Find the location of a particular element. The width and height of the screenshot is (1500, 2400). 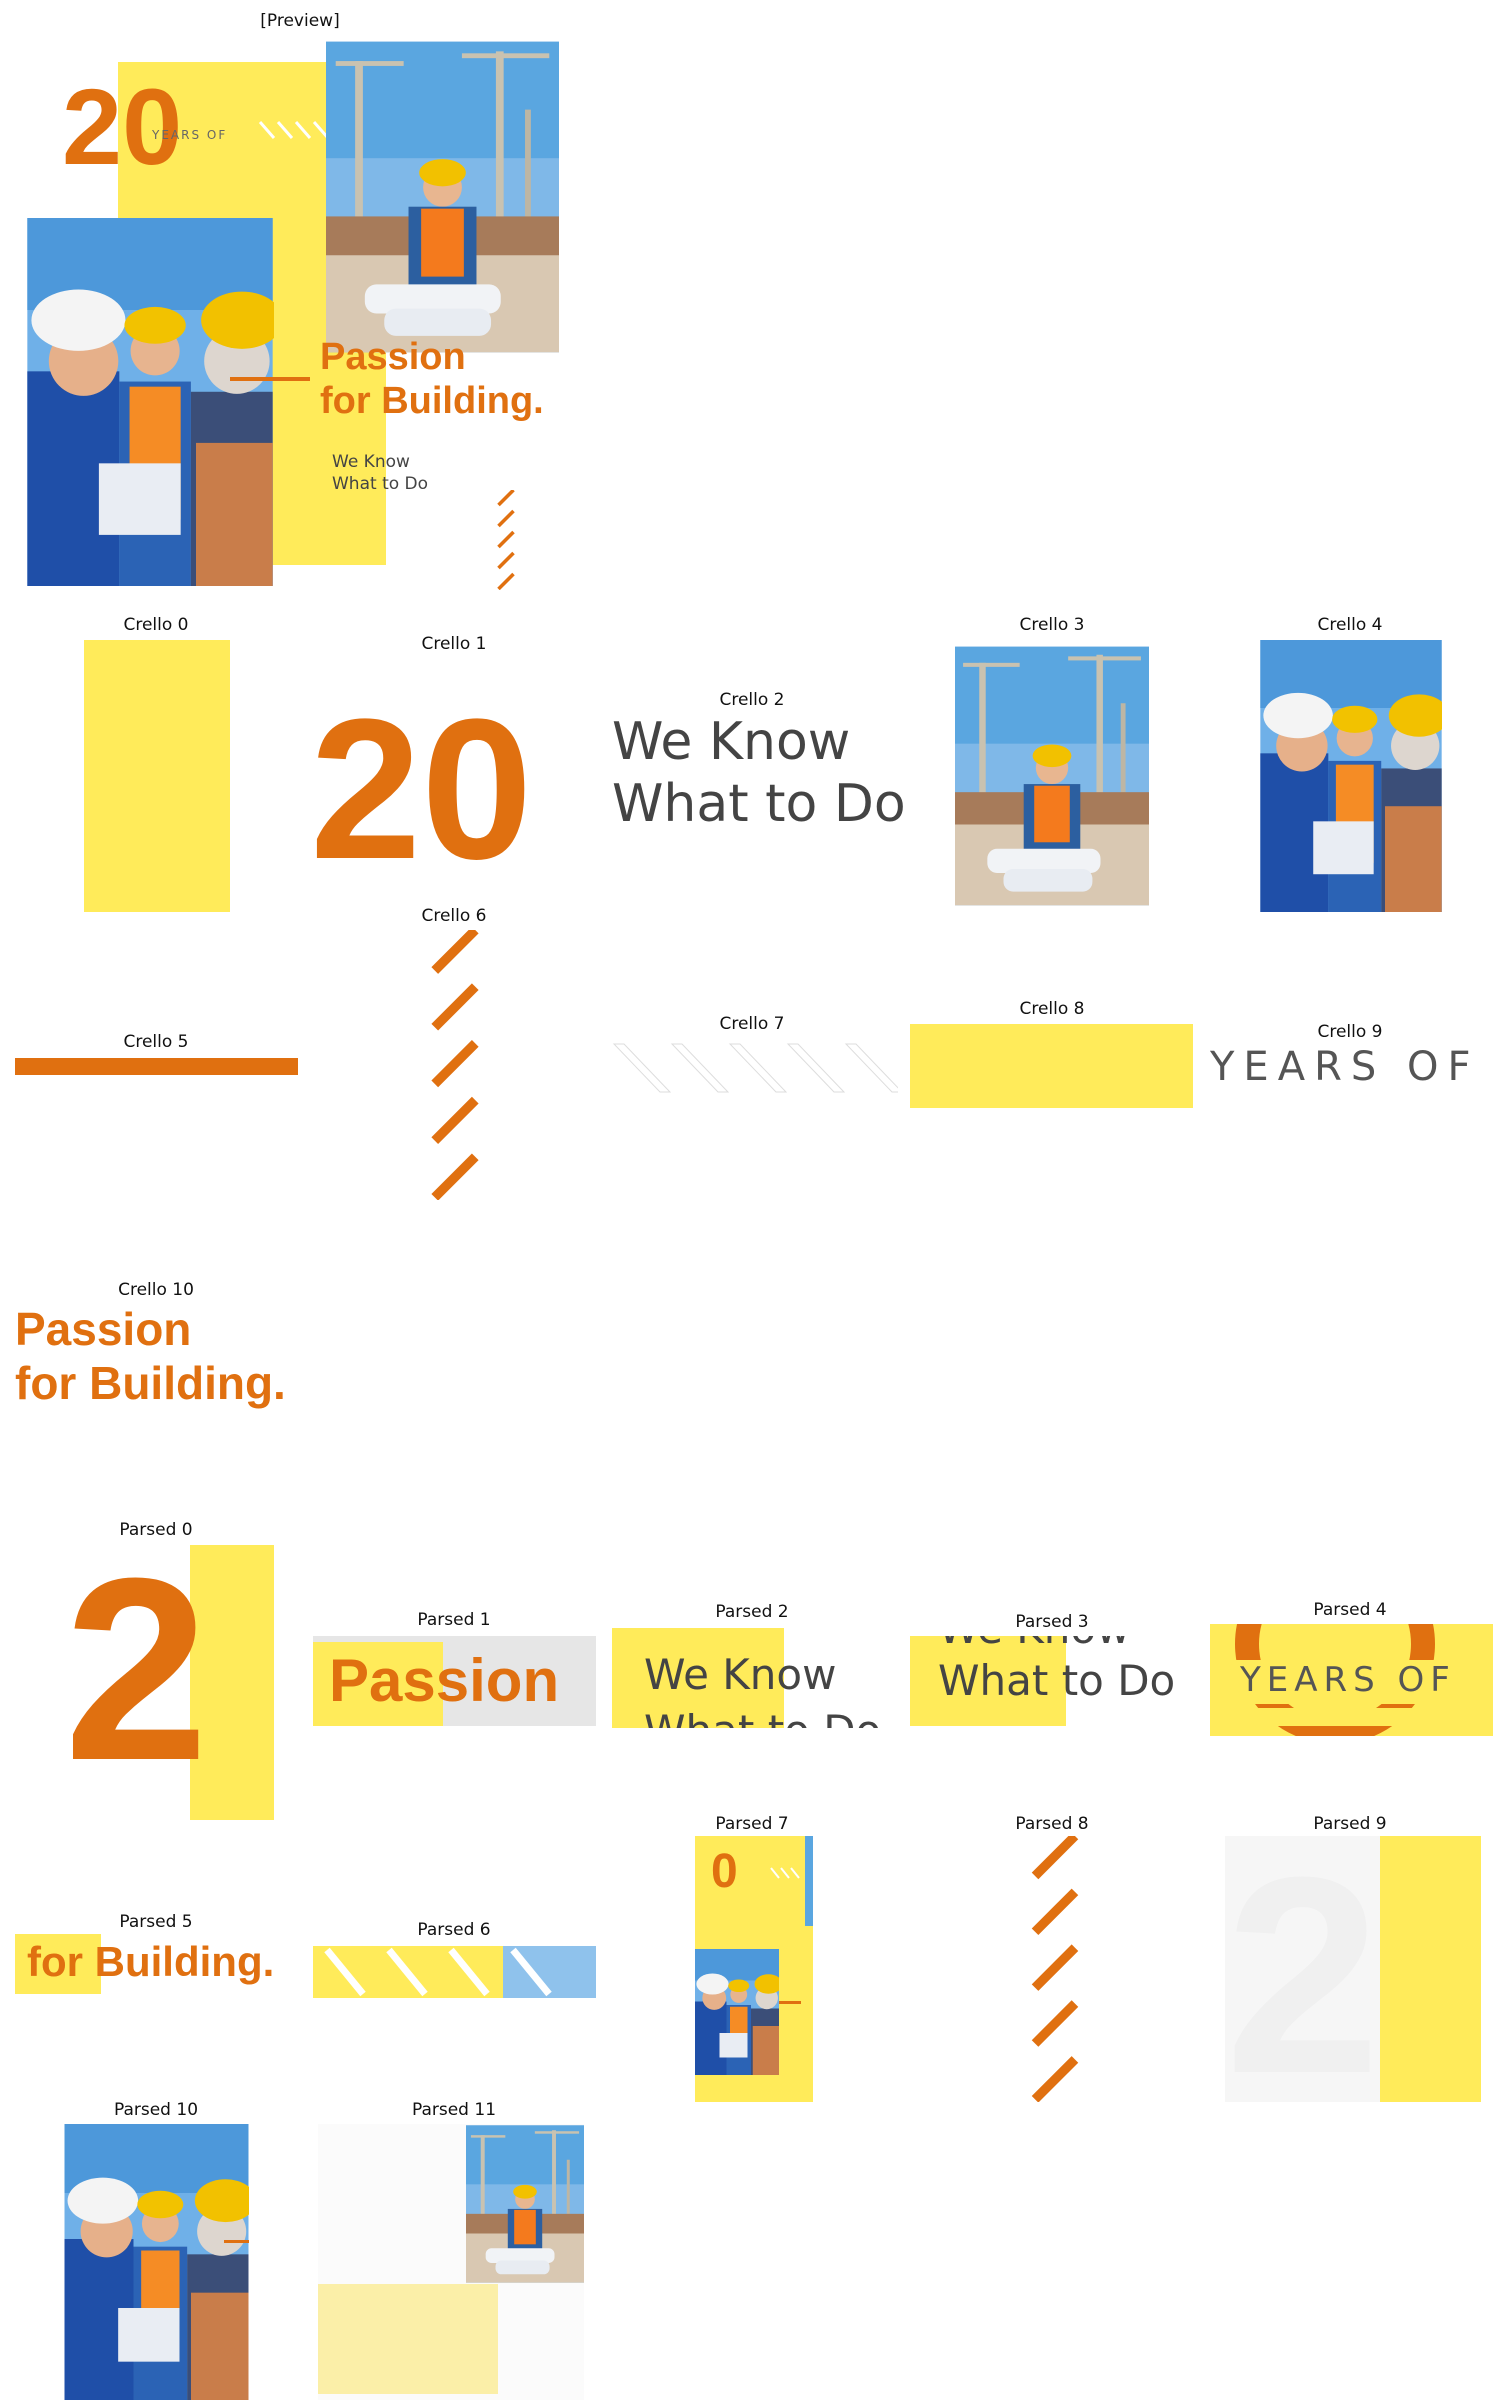

poster-big-number: 20 is located at coordinates (122, 126).